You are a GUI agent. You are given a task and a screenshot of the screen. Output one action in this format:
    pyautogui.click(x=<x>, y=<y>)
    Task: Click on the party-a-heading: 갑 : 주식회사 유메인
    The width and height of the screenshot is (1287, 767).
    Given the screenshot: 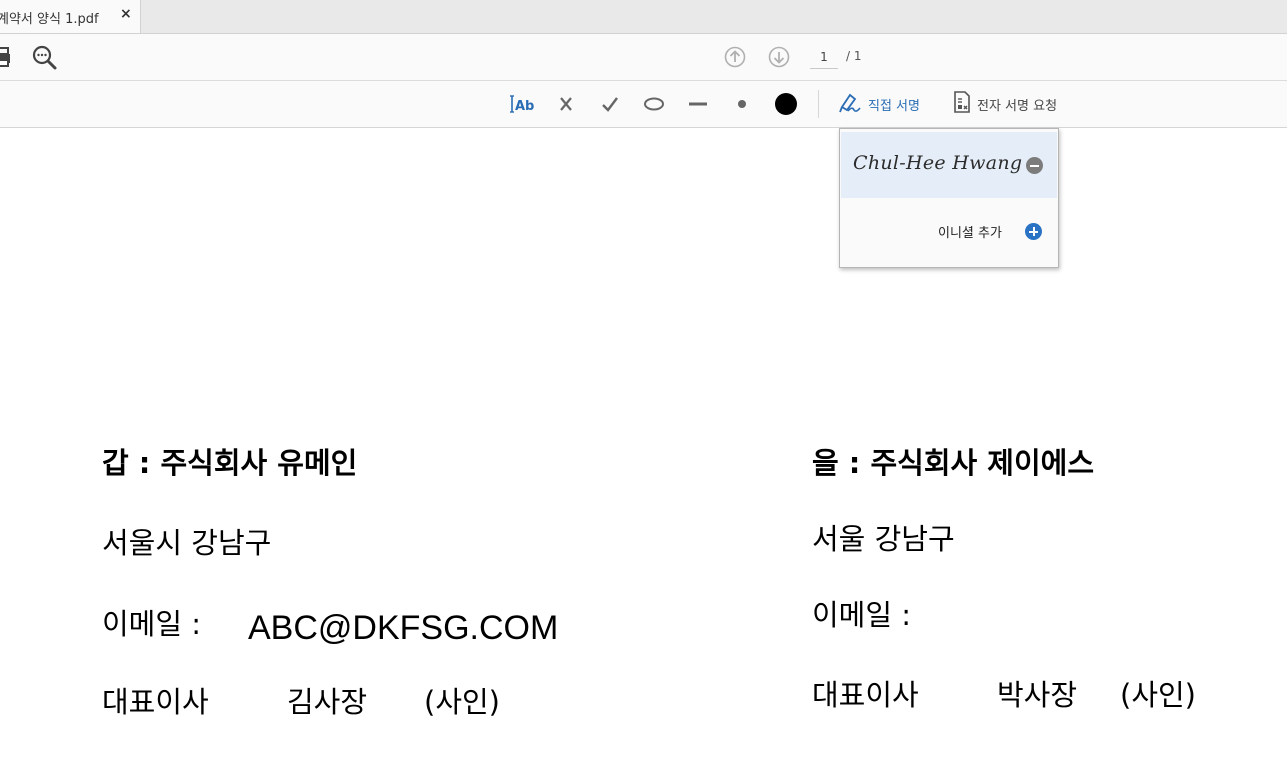 What is the action you would take?
    pyautogui.click(x=230, y=463)
    